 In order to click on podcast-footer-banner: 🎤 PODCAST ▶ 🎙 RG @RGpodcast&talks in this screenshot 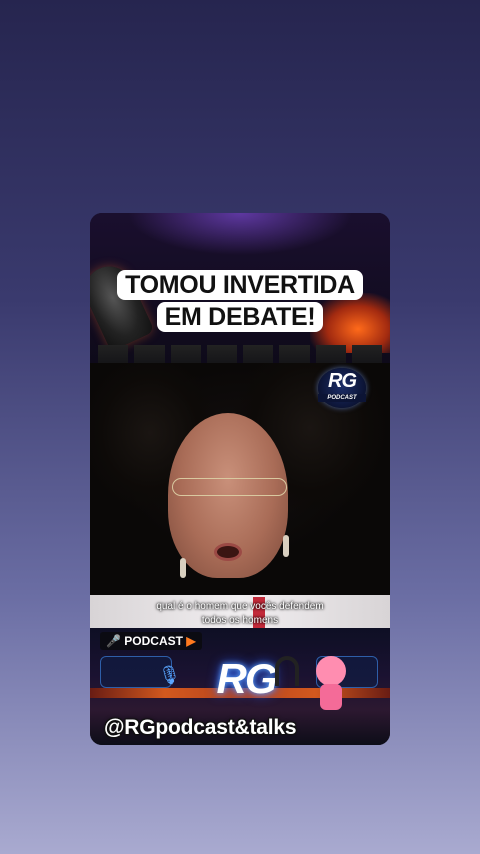, I will do `click(240, 686)`.